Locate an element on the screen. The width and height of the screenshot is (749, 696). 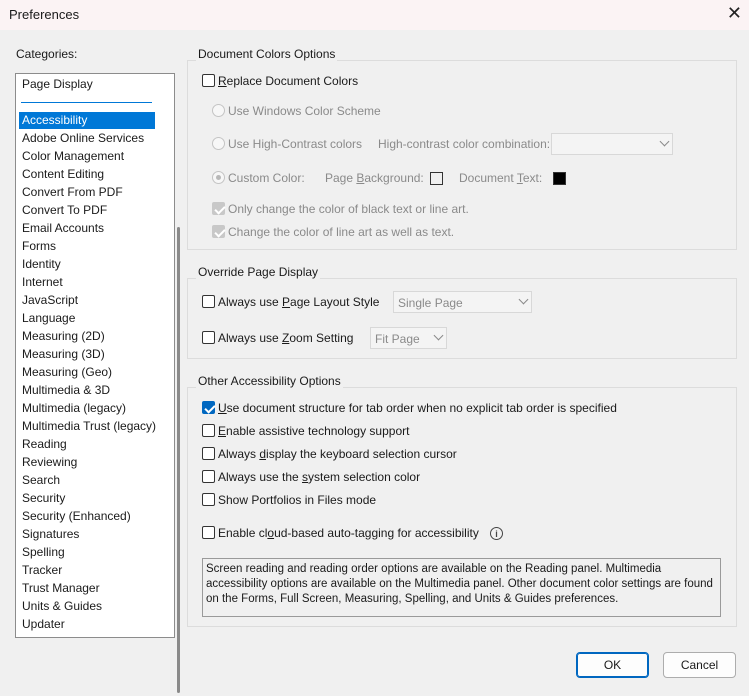
list-item: Units & Guides is located at coordinates (87, 606).